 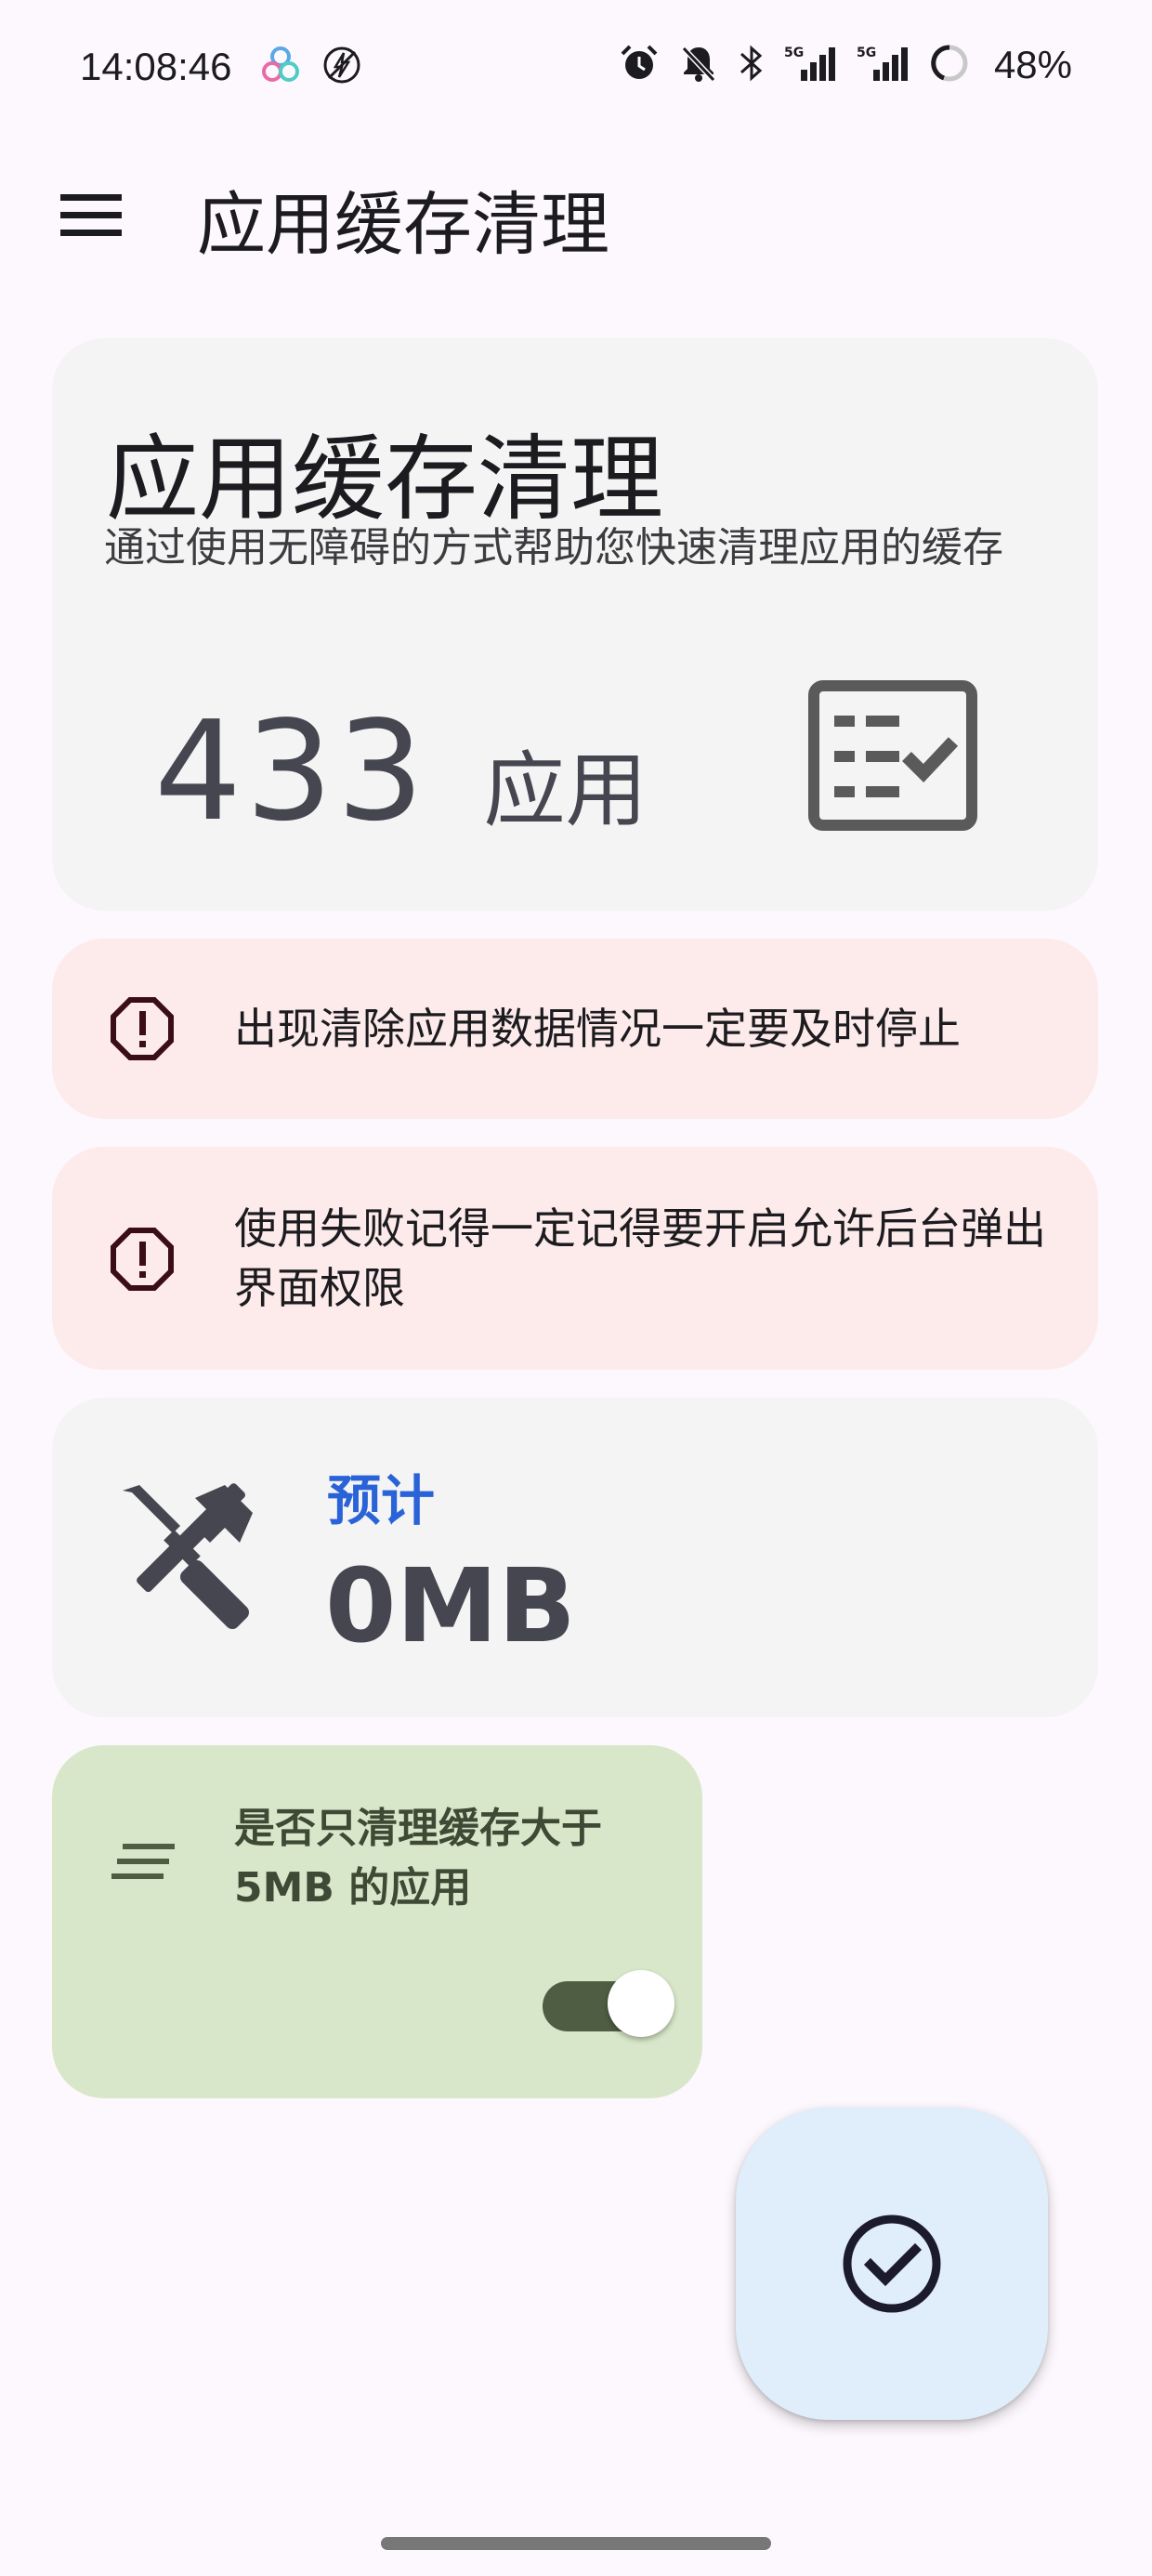 I want to click on alarm-icon, so click(x=639, y=65).